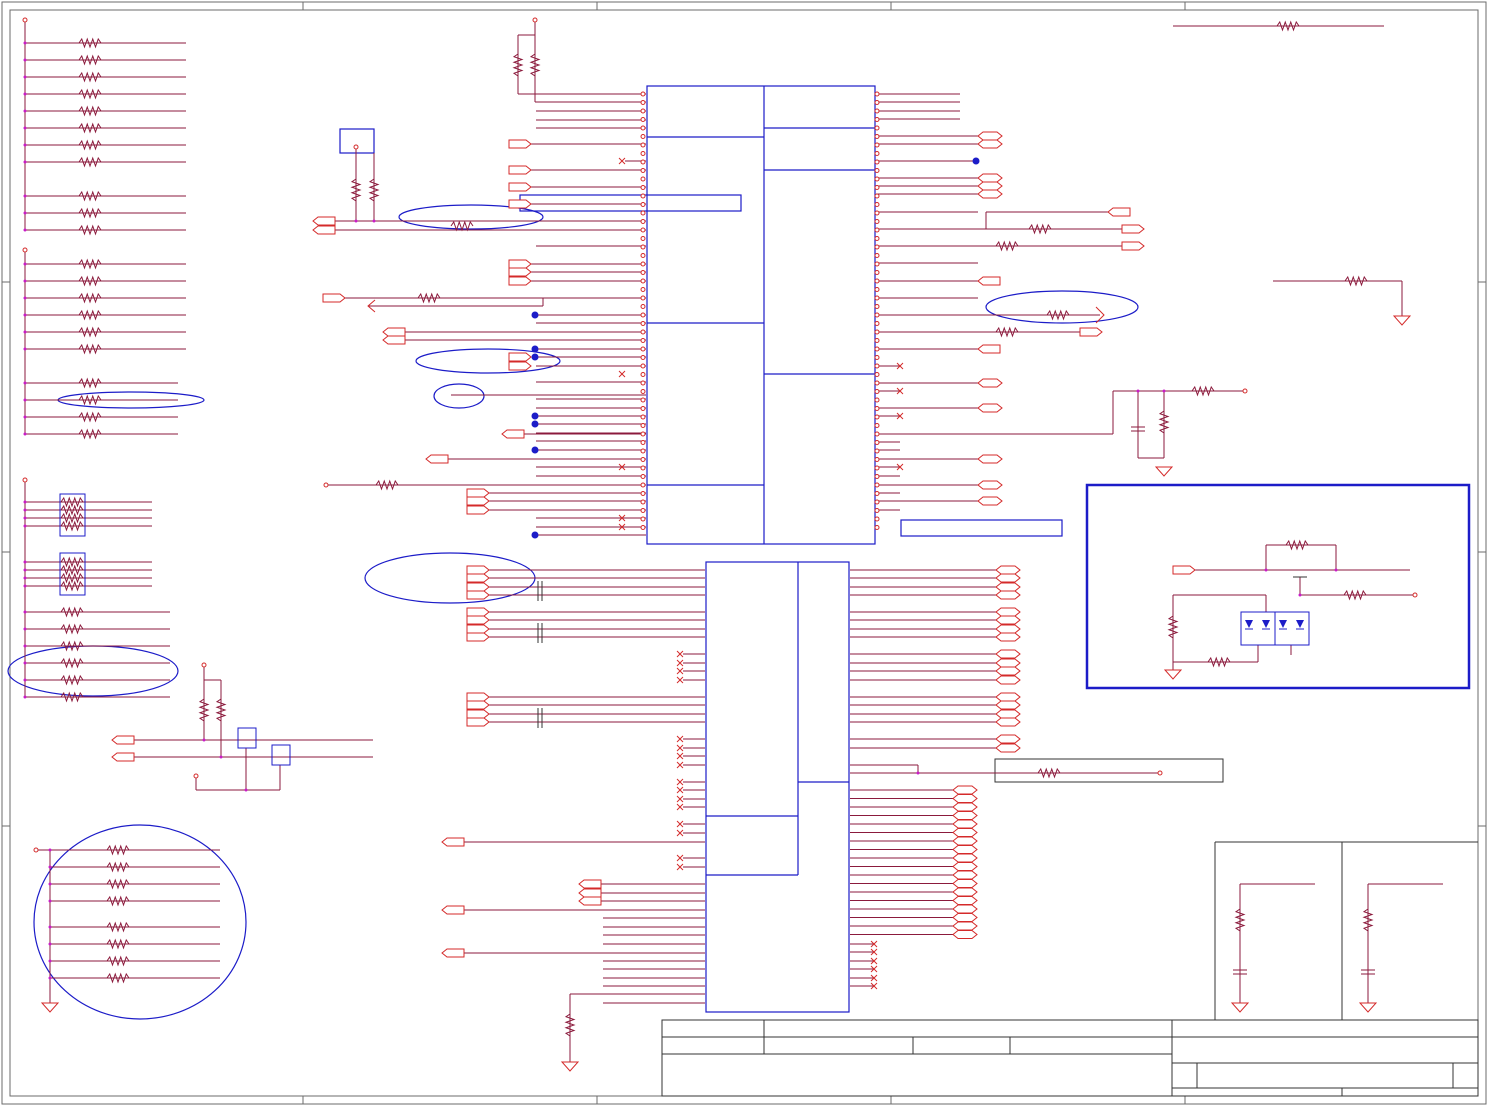 The height and width of the screenshot is (1106, 1488). I want to click on ic-u2-outline, so click(777, 787).